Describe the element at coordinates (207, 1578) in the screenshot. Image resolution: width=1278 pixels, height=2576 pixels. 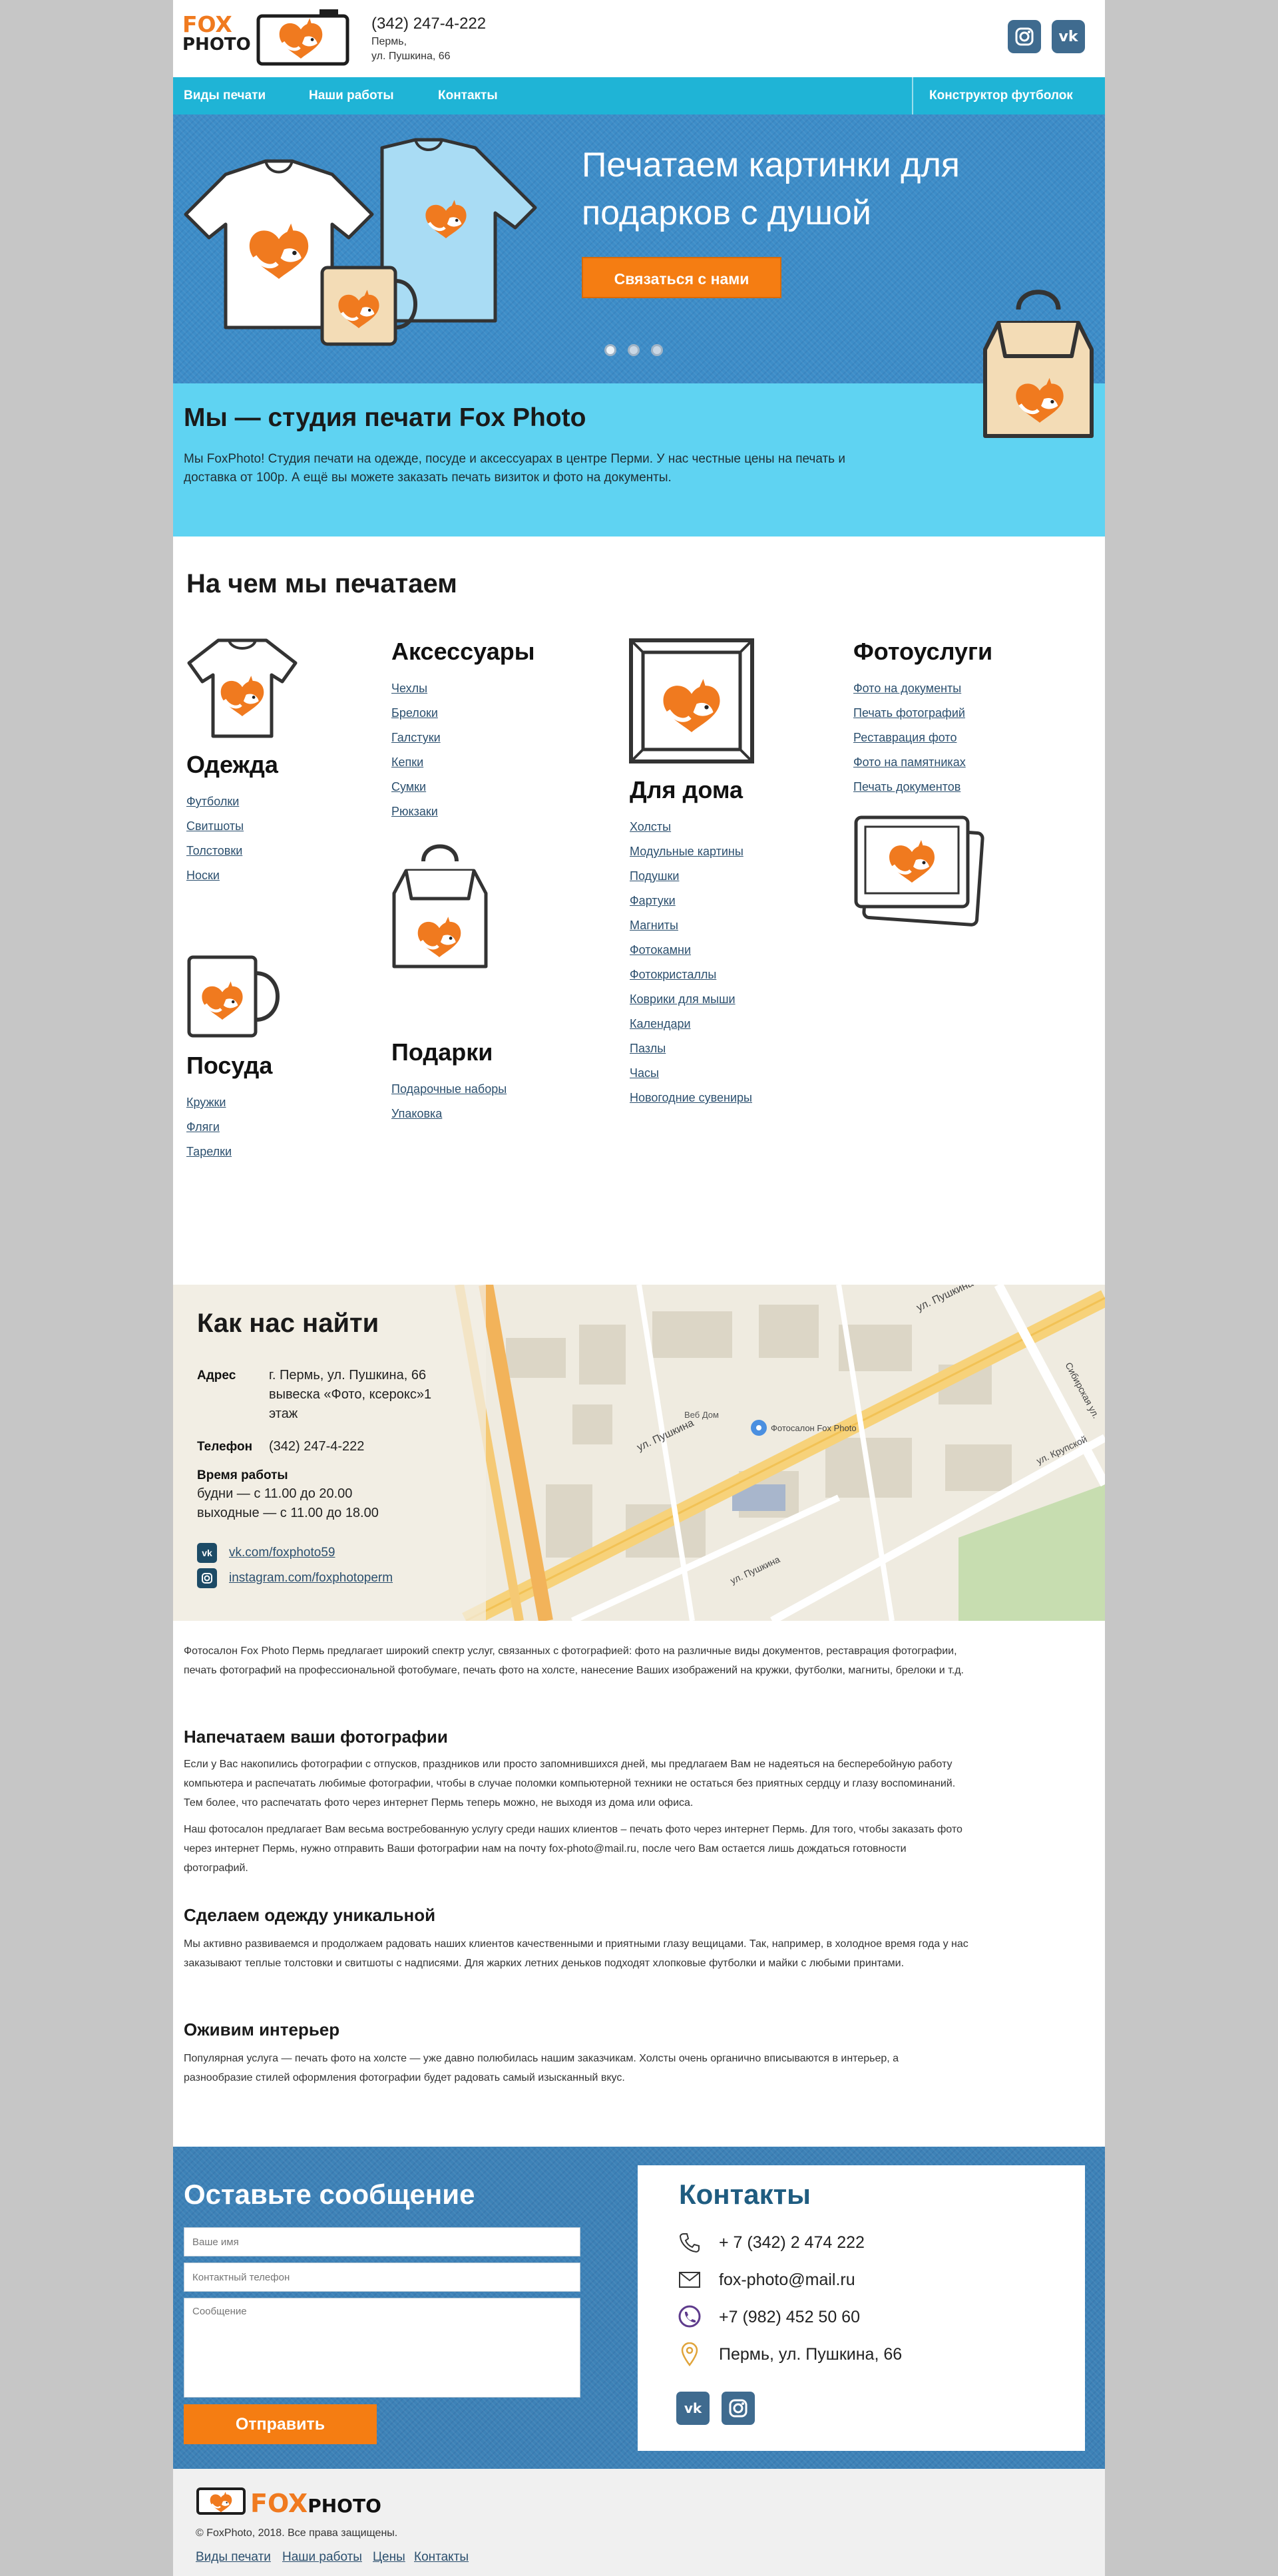
I see `instagram-small-icon` at that location.